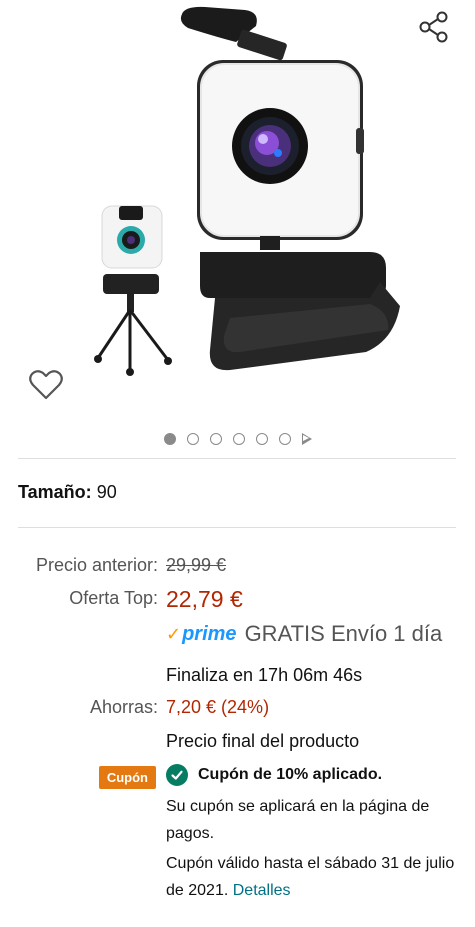 Image resolution: width=475 pixels, height=927 pixels. Describe the element at coordinates (174, 634) in the screenshot. I see `prime-check-icon: ✓` at that location.